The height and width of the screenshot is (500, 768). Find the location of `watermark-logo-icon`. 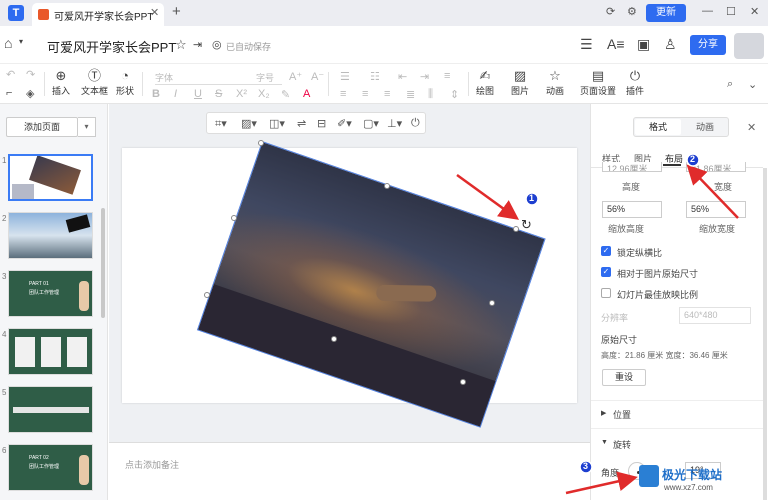

watermark-logo-icon is located at coordinates (649, 476).